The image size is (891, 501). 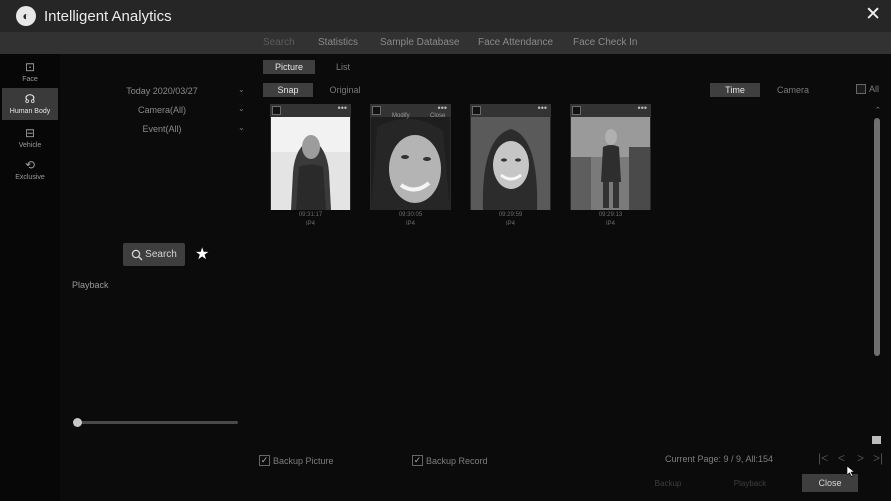 I want to click on sidebar-item-label: Human Body, so click(x=30, y=111).